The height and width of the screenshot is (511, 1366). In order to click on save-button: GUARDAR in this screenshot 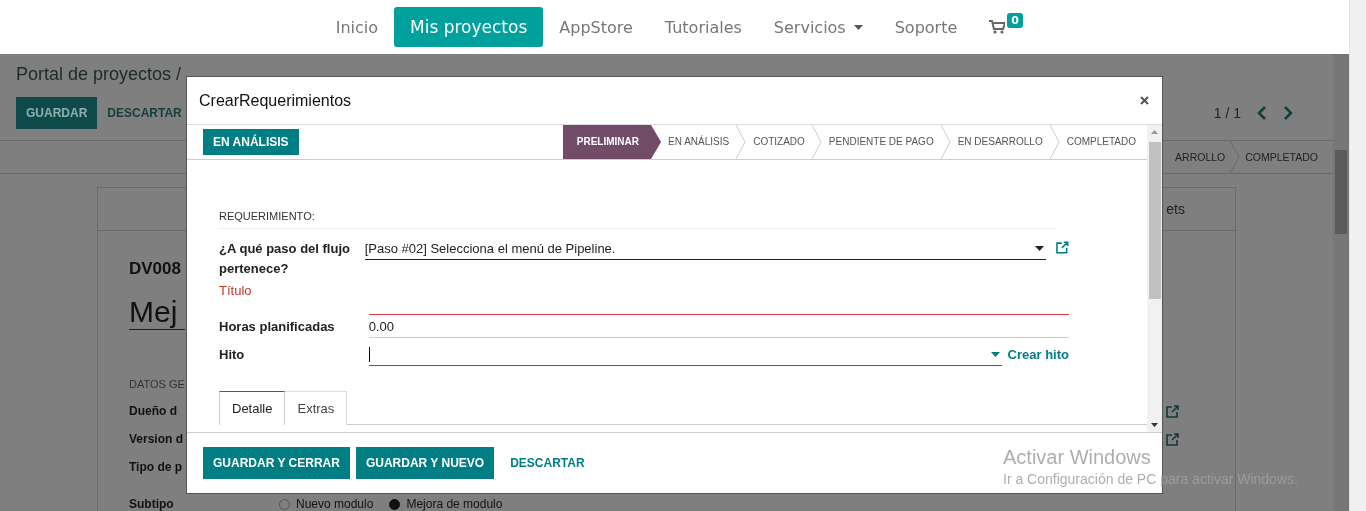, I will do `click(57, 113)`.